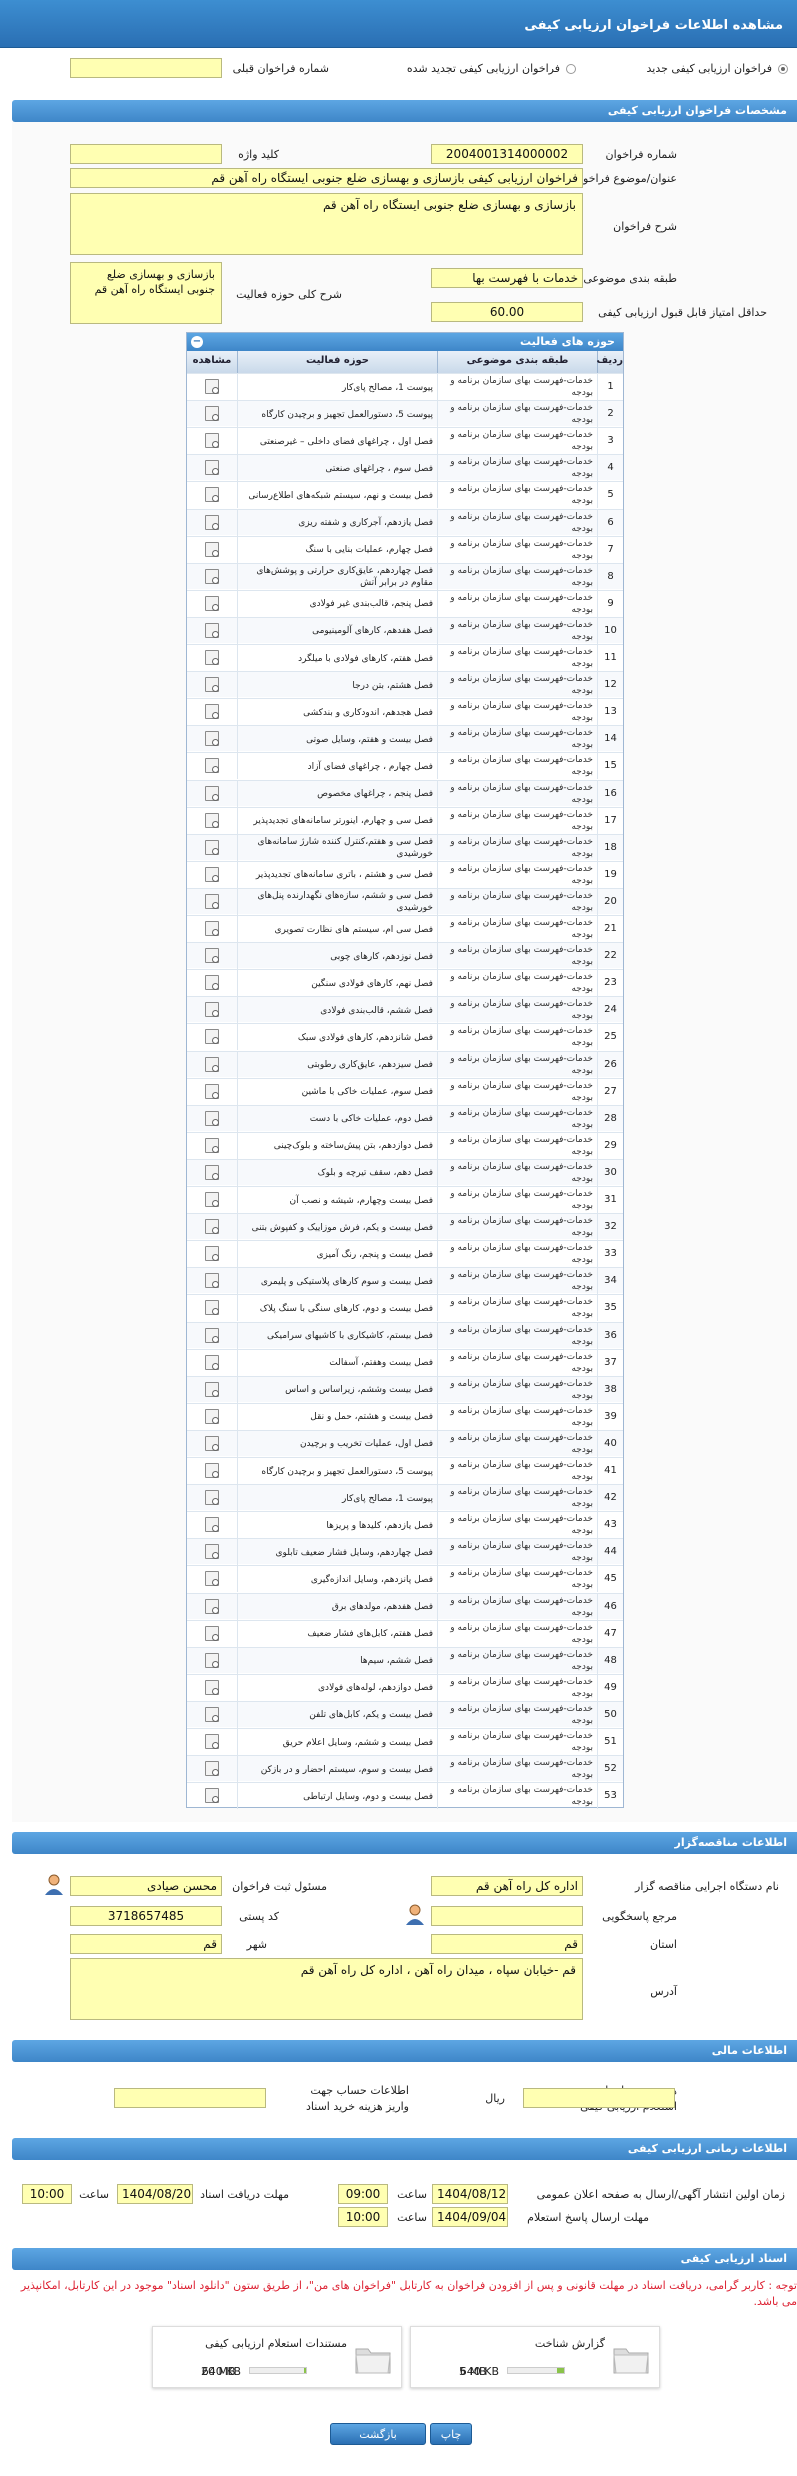 The width and height of the screenshot is (797, 2476). I want to click on account-field, so click(190, 2098).